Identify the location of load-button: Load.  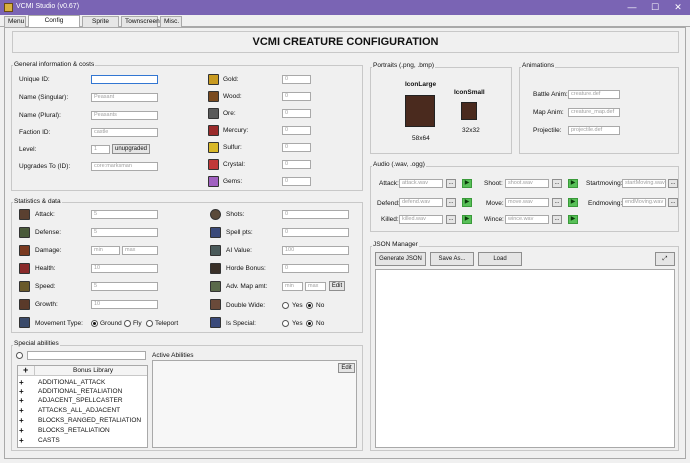
(500, 259).